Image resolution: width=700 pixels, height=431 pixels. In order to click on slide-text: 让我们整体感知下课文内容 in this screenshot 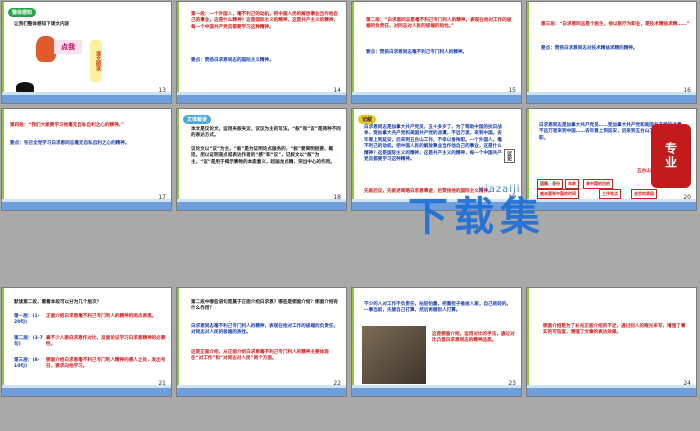, I will do `click(42, 24)`.